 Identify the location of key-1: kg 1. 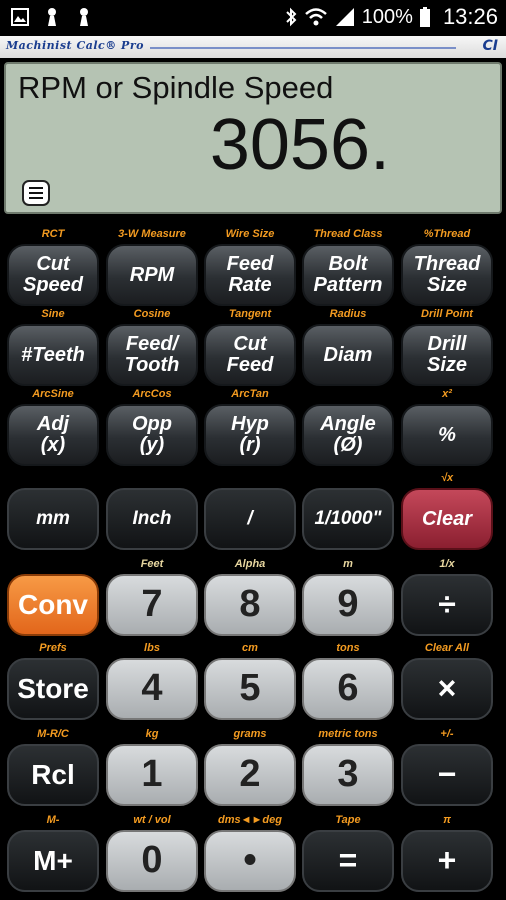
(152, 768).